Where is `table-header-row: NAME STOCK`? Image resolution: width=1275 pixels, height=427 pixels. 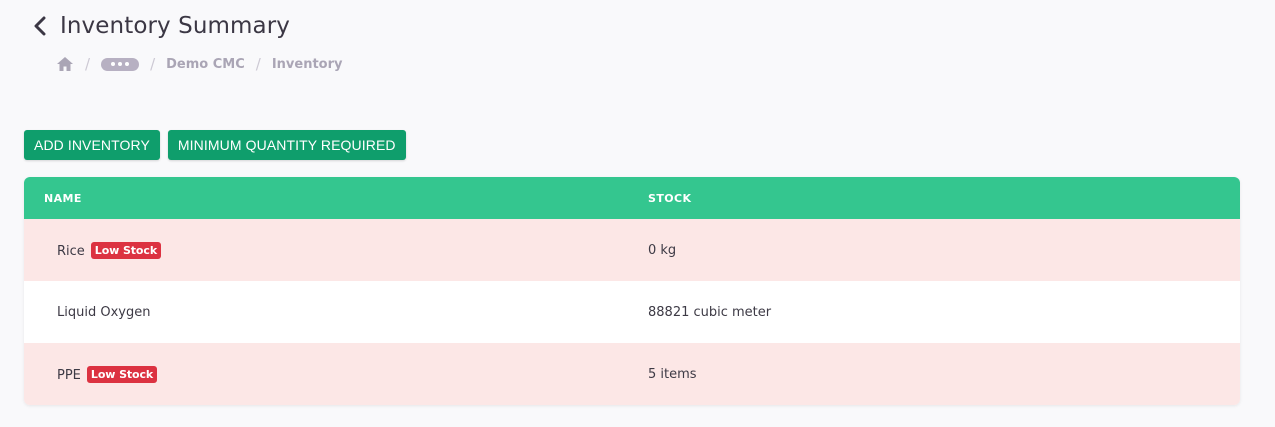
table-header-row: NAME STOCK is located at coordinates (632, 198).